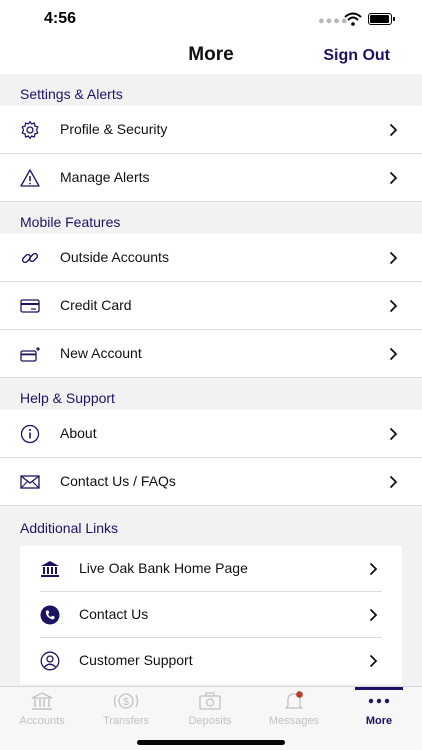 The width and height of the screenshot is (422, 750). What do you see at coordinates (211, 57) in the screenshot?
I see `nav-bar: More Sign Out` at bounding box center [211, 57].